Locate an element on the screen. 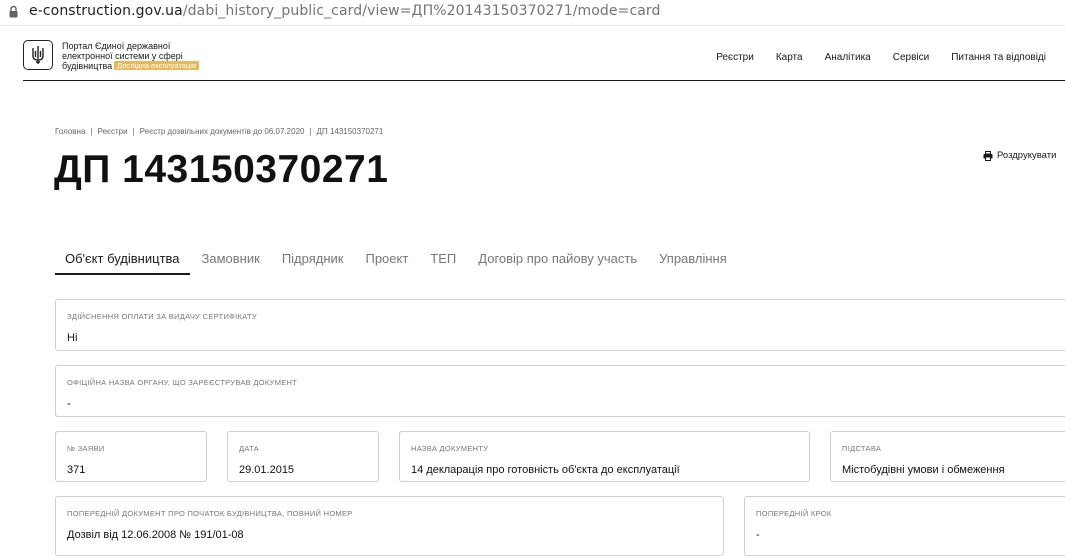 The width and height of the screenshot is (1065, 556). nav-analytics: Аналітика is located at coordinates (848, 57).